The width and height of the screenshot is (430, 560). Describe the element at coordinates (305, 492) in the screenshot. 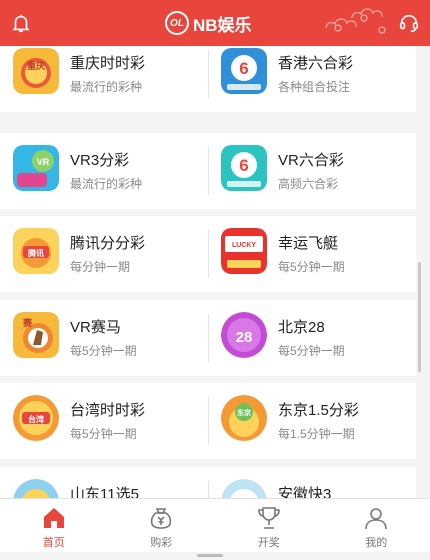

I see `game-name: 安徽快3` at that location.